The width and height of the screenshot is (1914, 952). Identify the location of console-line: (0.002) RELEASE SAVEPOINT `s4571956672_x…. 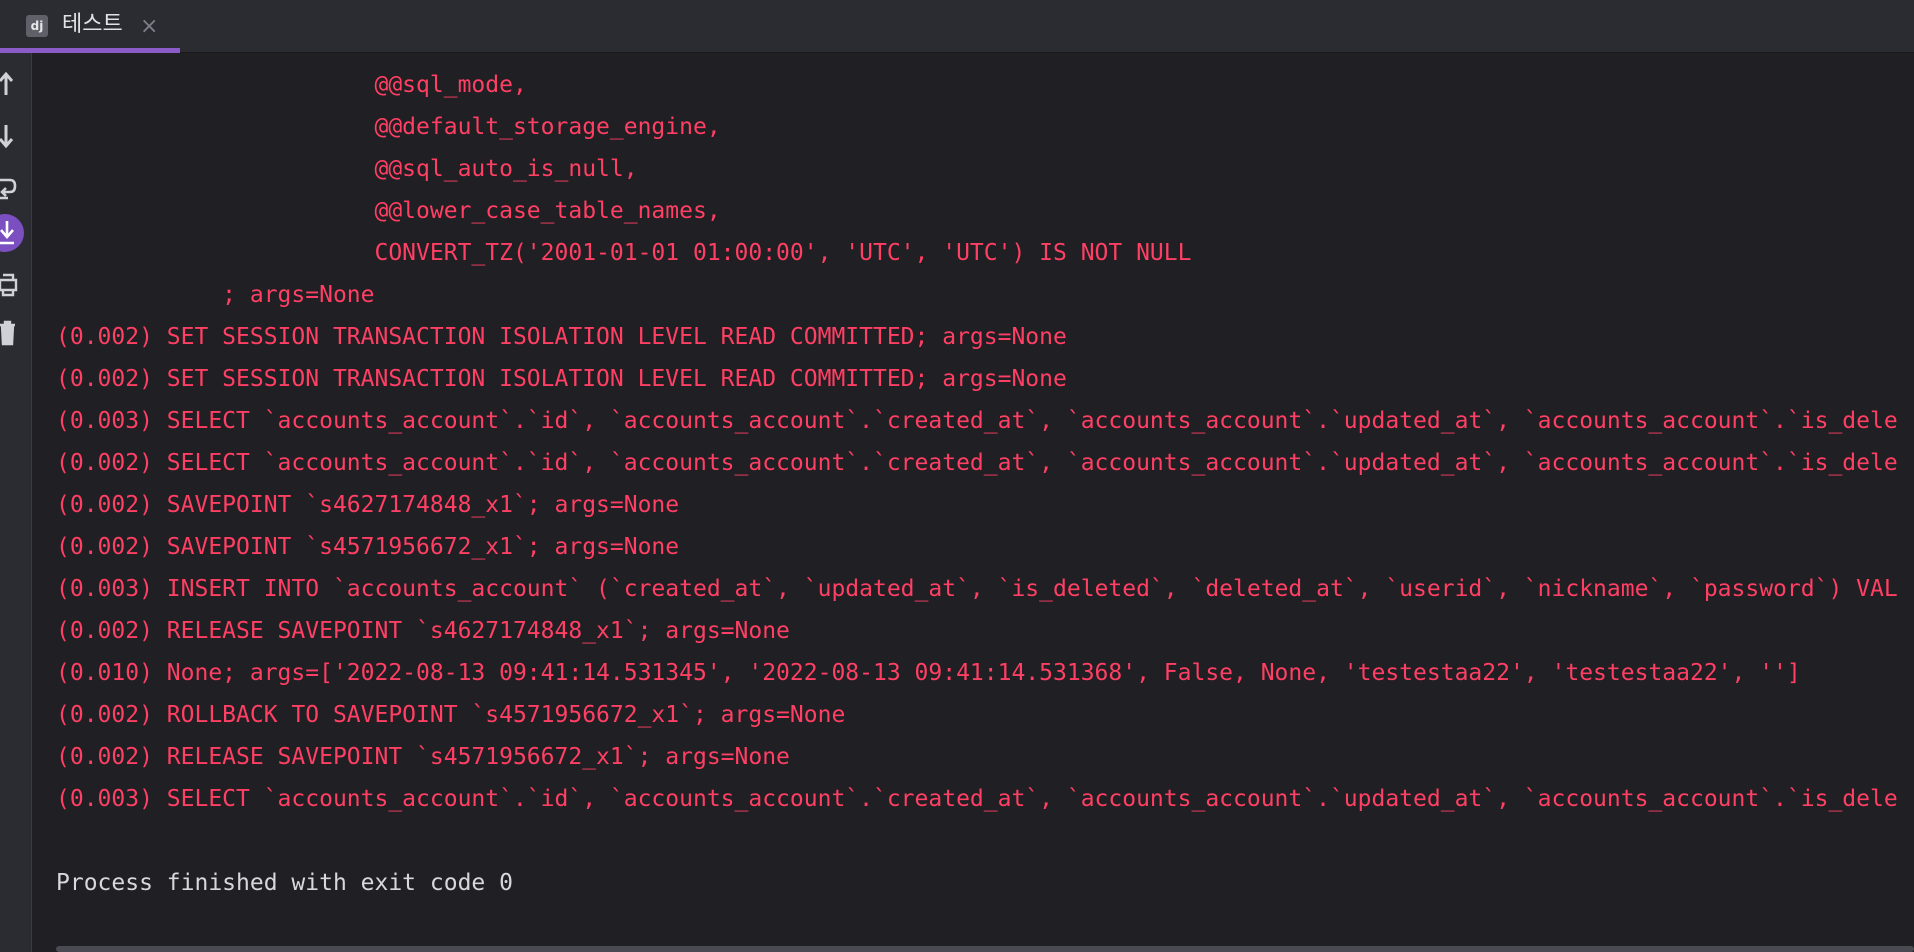
(423, 757).